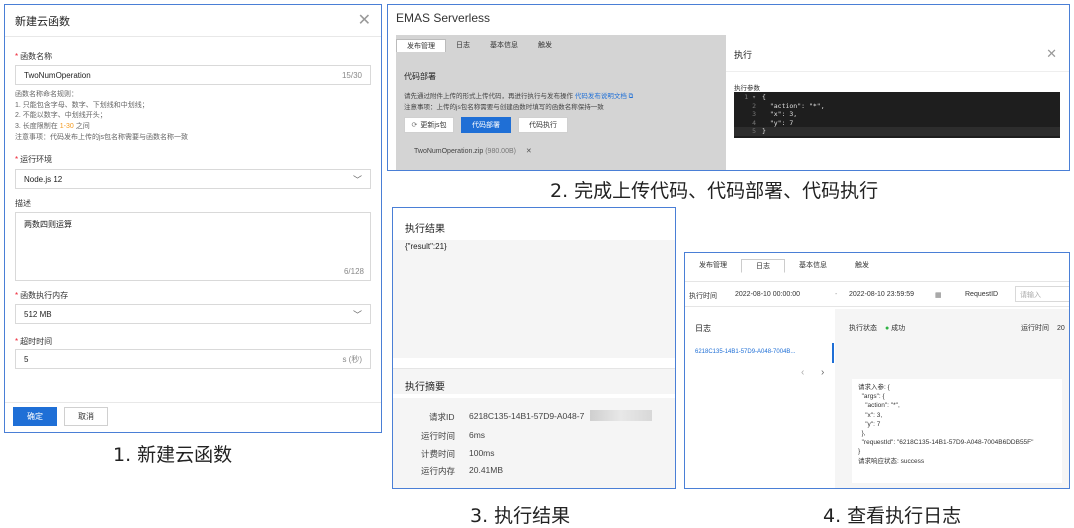 This screenshot has width=1074, height=528. I want to click on result-box, so click(534, 299).